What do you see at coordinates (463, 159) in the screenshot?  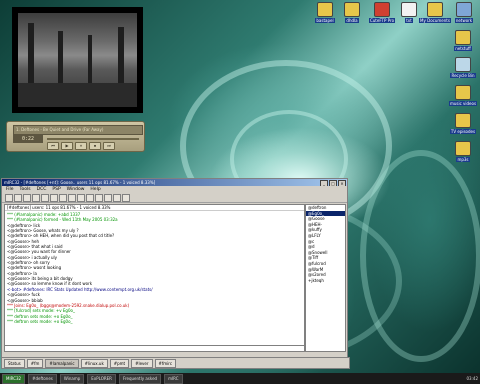 I see `desktop-icon-label: mp3s` at bounding box center [463, 159].